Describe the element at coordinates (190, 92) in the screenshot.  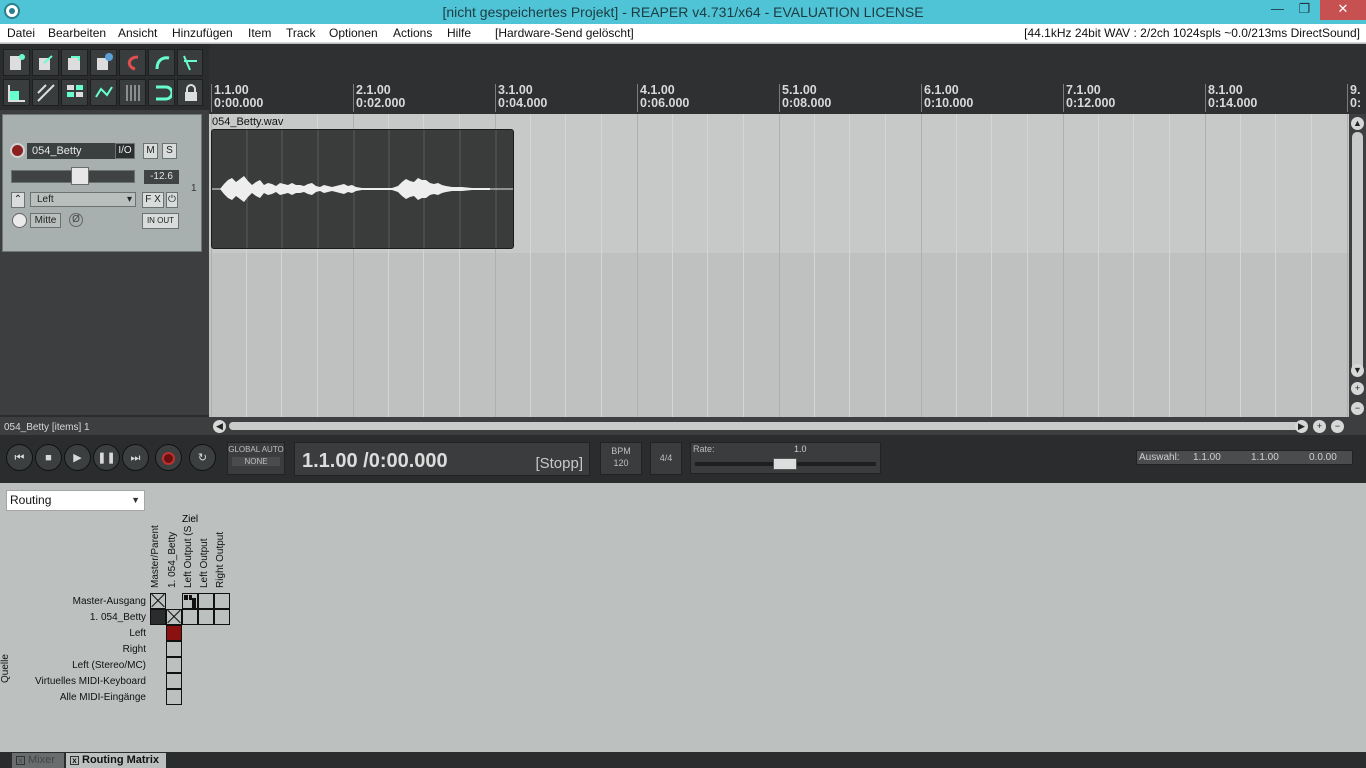
I see `lock-button` at that location.